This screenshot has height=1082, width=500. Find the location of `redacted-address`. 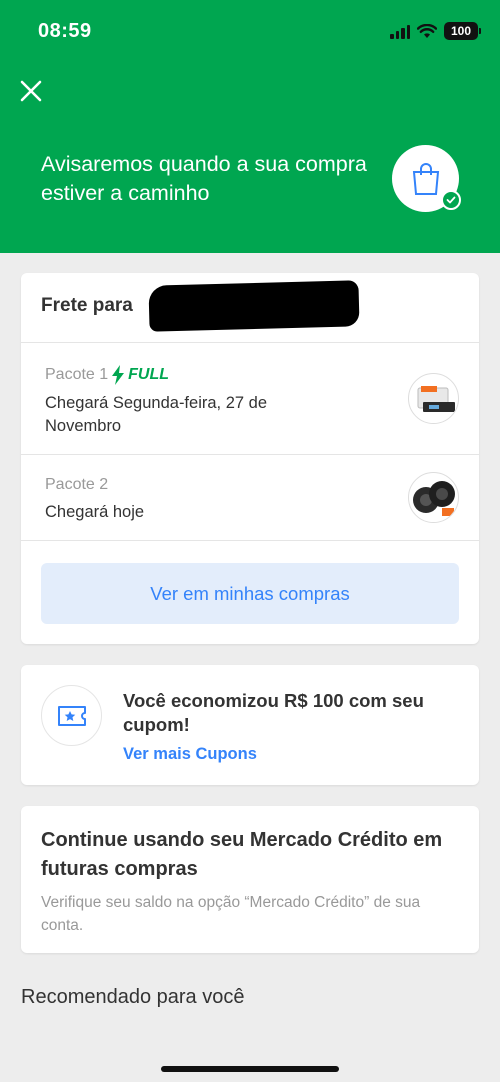

redacted-address is located at coordinates (254, 306).